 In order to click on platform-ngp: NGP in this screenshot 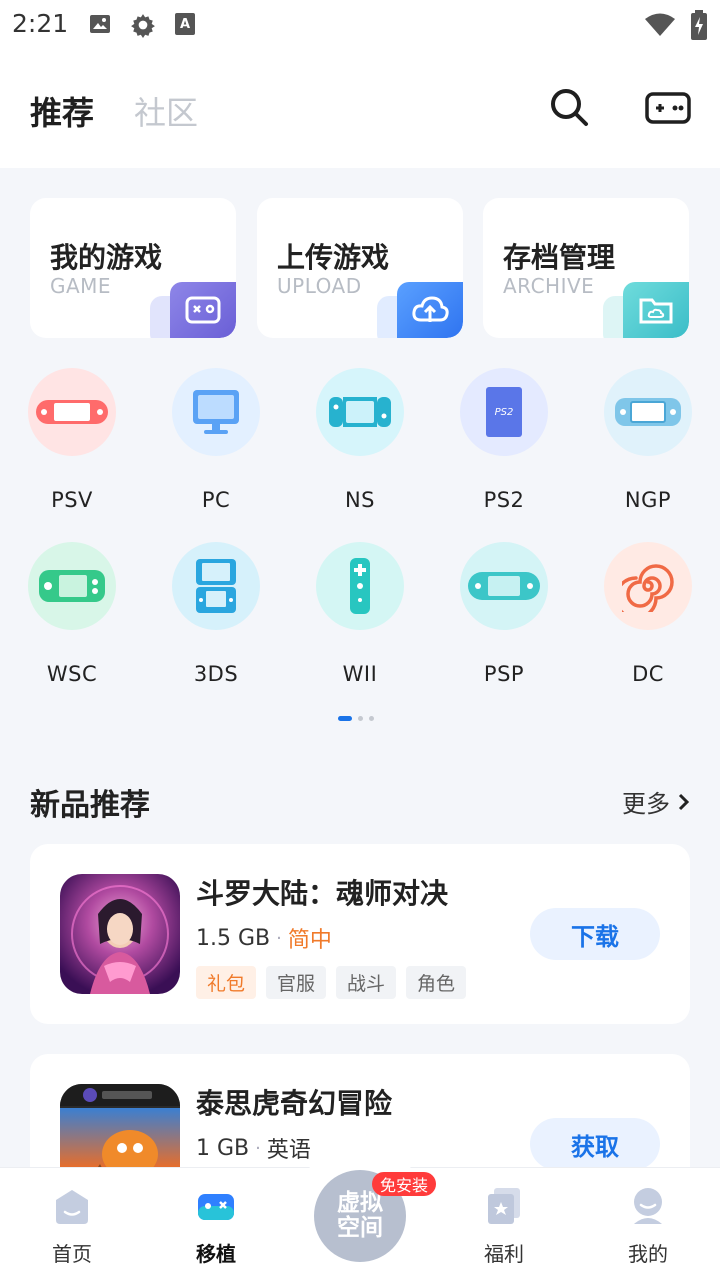, I will do `click(648, 448)`.